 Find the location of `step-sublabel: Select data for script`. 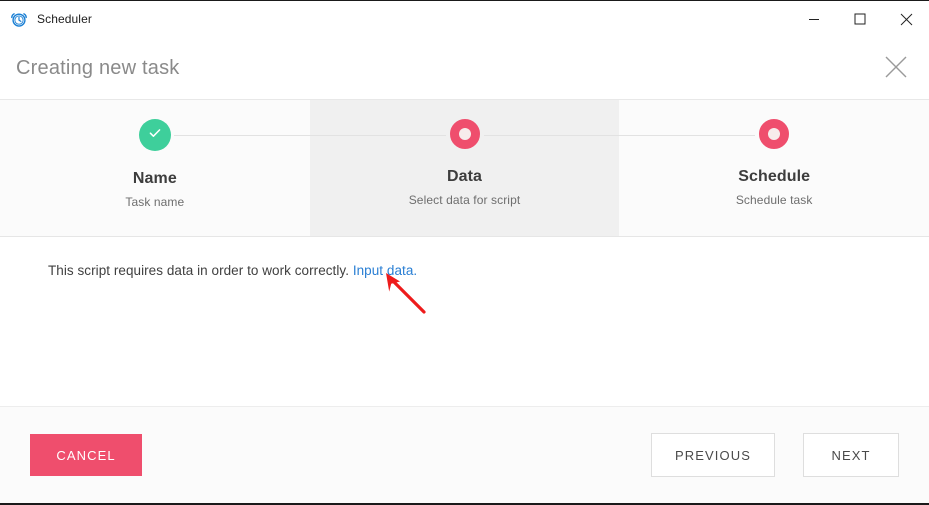

step-sublabel: Select data for script is located at coordinates (464, 200).